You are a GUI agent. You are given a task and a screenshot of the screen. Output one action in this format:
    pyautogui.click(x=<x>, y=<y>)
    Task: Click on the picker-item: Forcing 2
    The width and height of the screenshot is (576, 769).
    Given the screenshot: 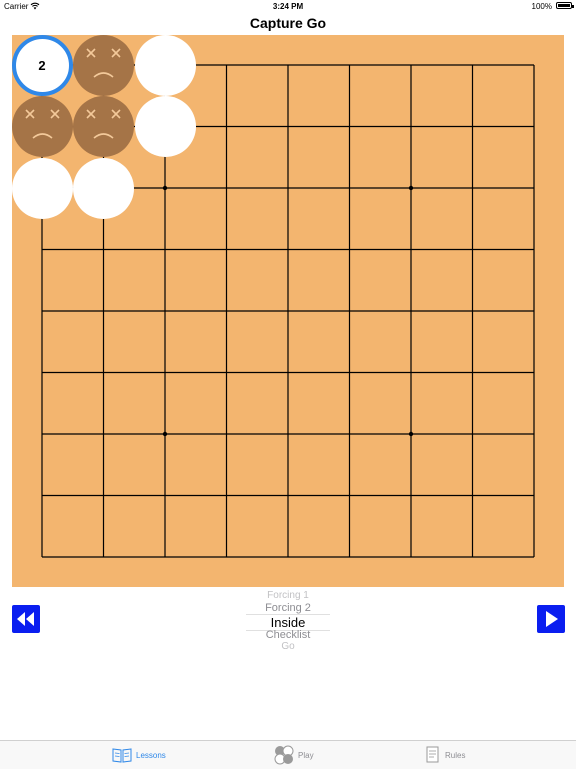 What is the action you would take?
    pyautogui.click(x=288, y=608)
    